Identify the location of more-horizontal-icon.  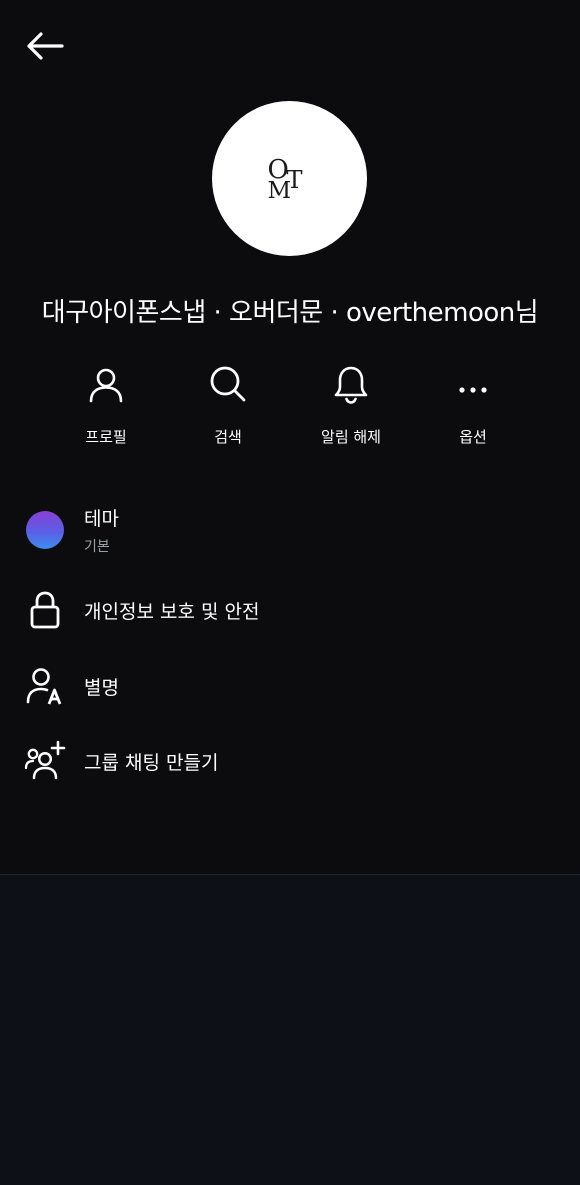
(473, 384).